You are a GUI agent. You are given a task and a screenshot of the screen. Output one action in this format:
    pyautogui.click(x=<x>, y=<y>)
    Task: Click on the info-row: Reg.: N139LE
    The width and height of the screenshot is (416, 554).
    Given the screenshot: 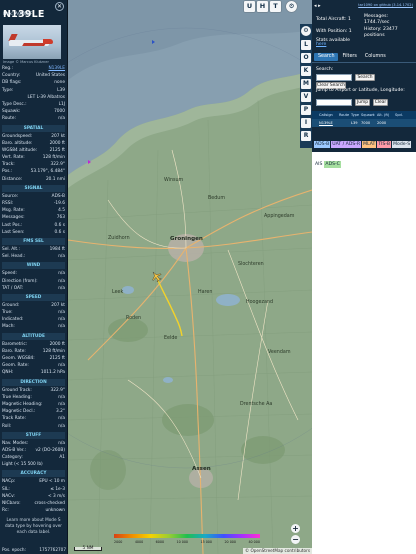 What is the action you would take?
    pyautogui.click(x=33, y=68)
    